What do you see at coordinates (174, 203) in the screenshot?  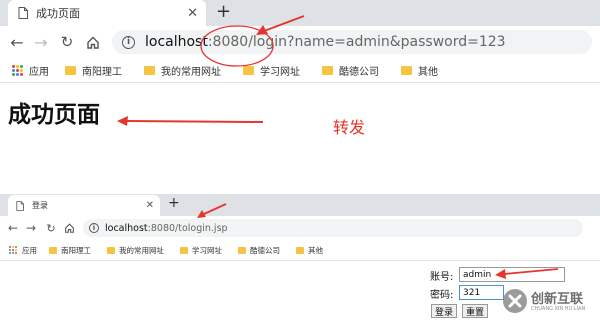 I see `bottom-new-tab-button: +` at bounding box center [174, 203].